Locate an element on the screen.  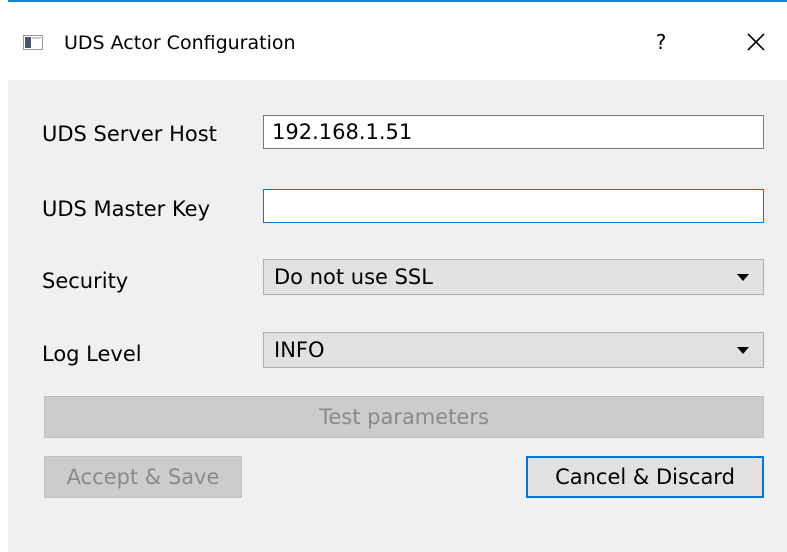
log-level-select: INFO is located at coordinates (513, 350).